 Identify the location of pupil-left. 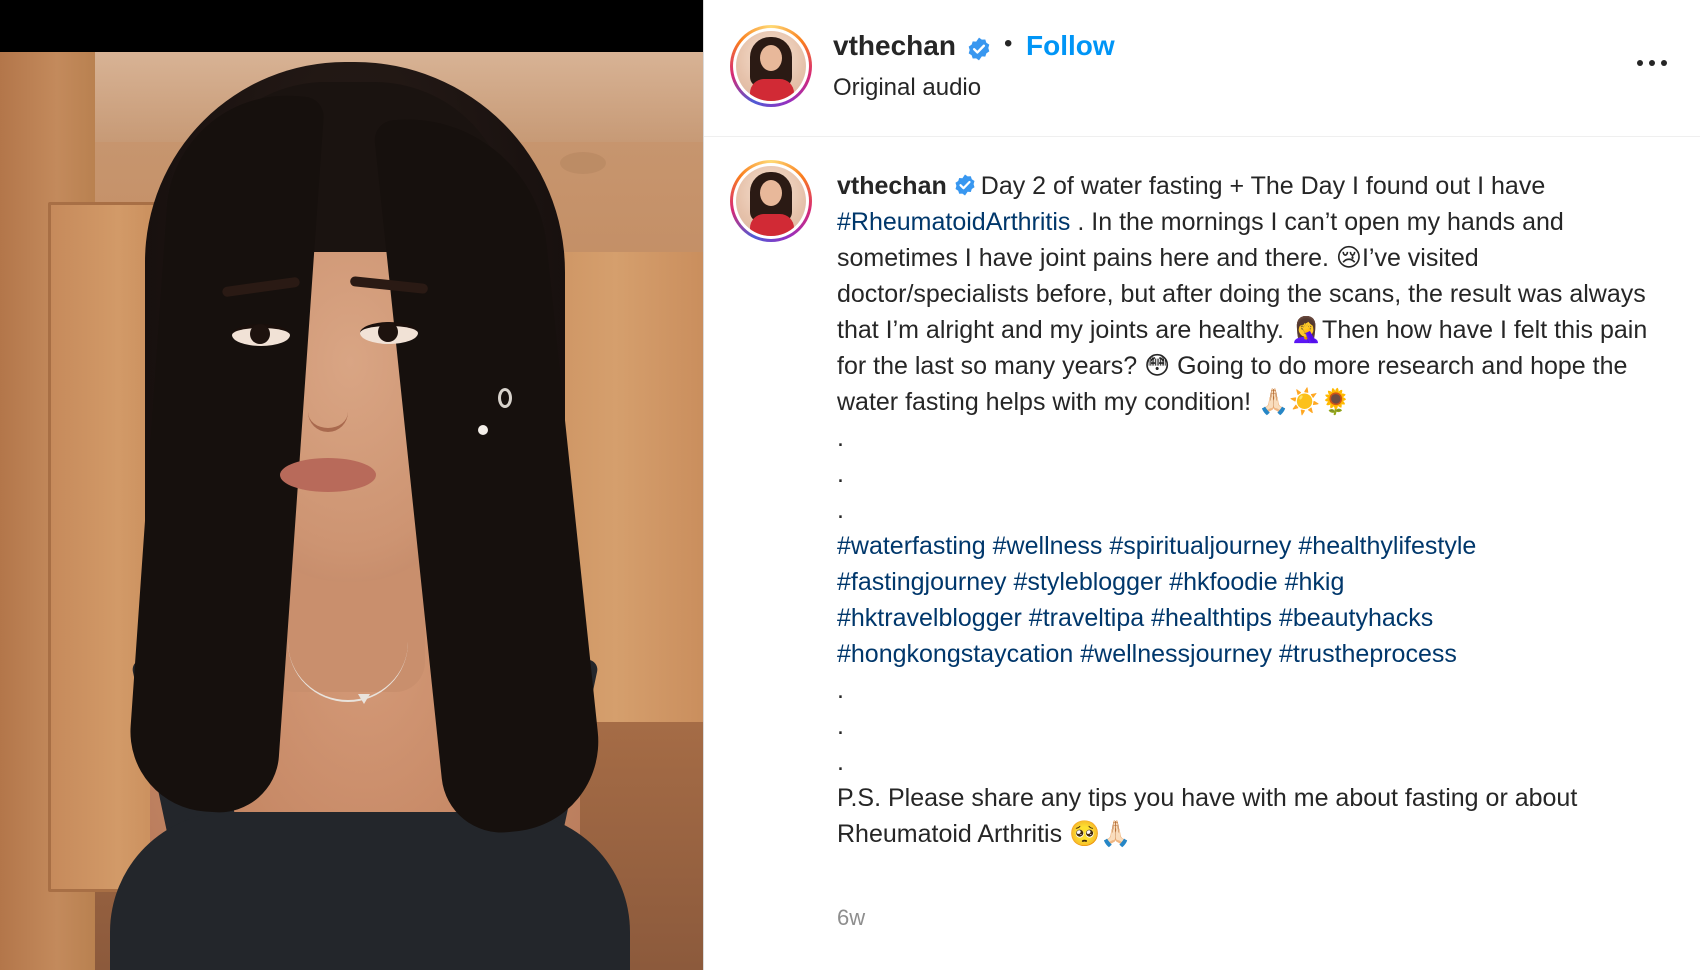
(260, 334).